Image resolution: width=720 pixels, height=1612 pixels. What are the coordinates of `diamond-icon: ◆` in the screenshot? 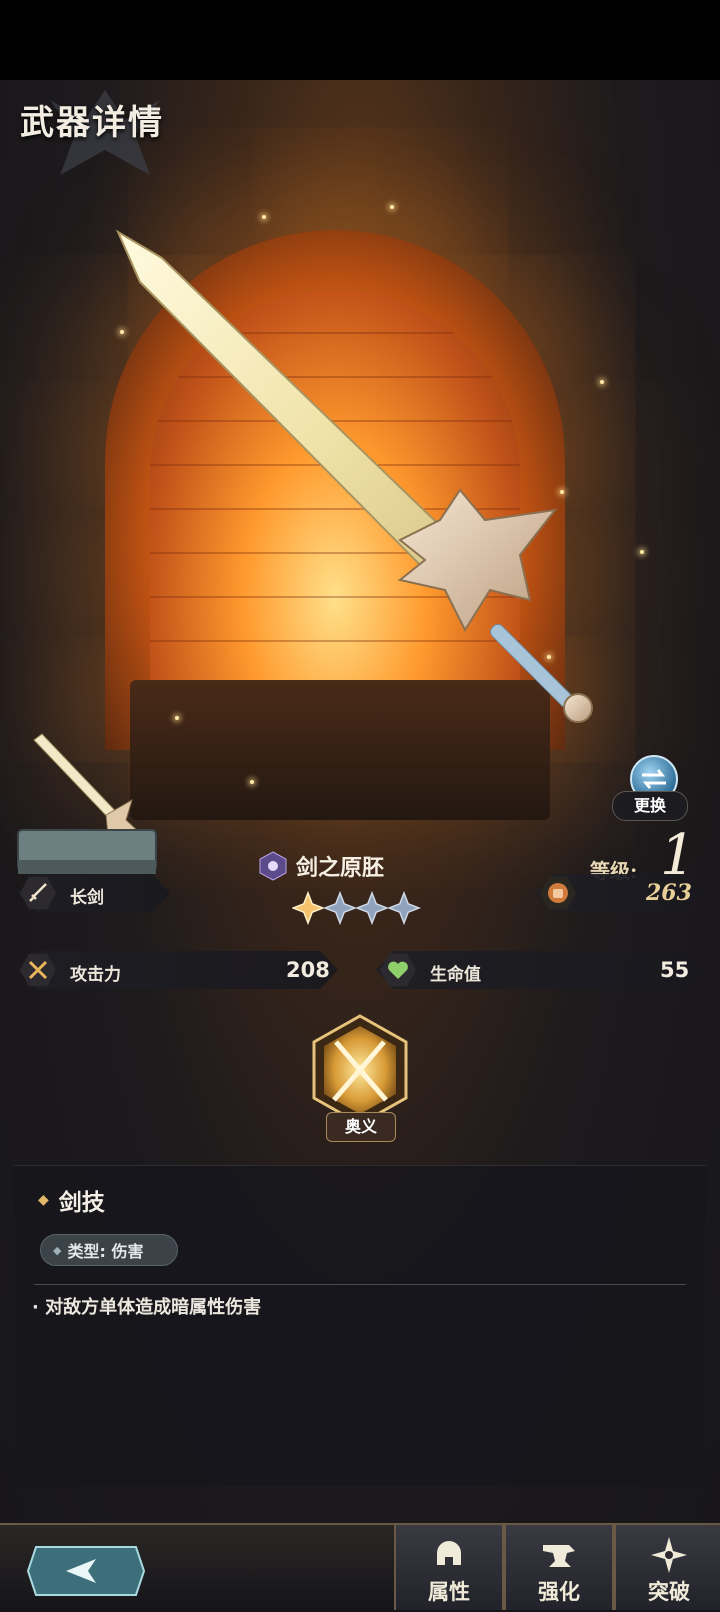 It's located at (57, 1250).